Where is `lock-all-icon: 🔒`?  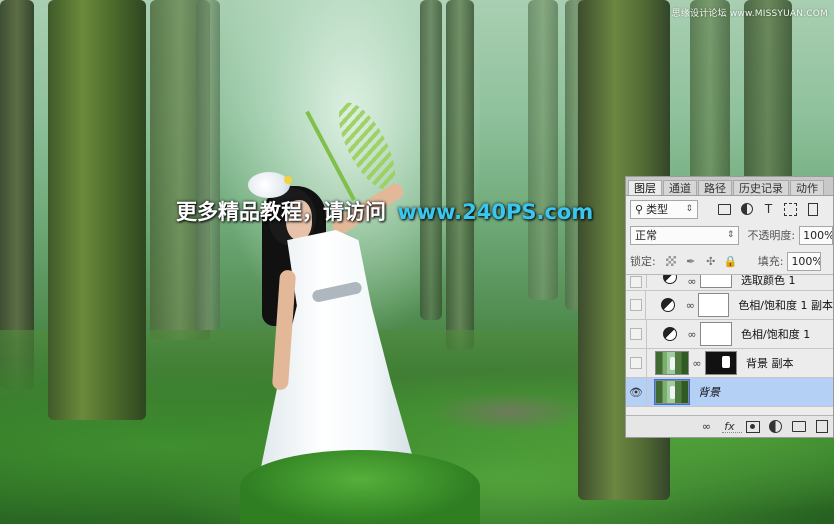
lock-all-icon: 🔒 is located at coordinates (731, 261).